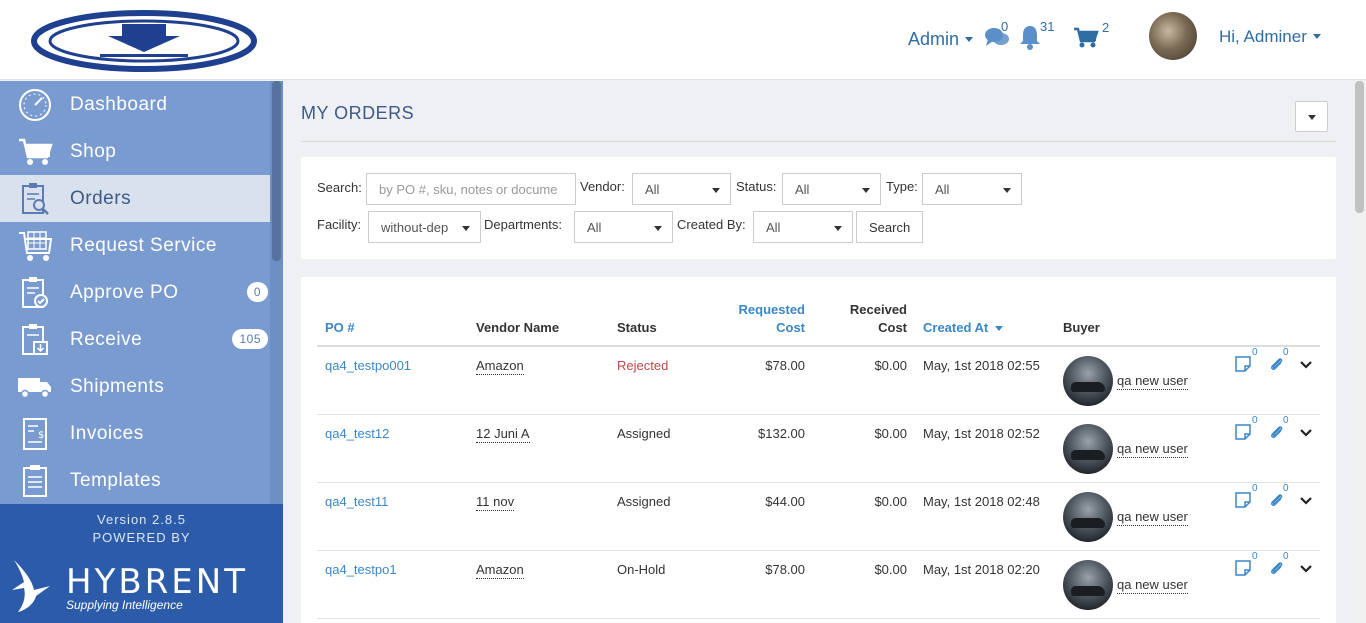  I want to click on cart-icon, so click(1086, 38).